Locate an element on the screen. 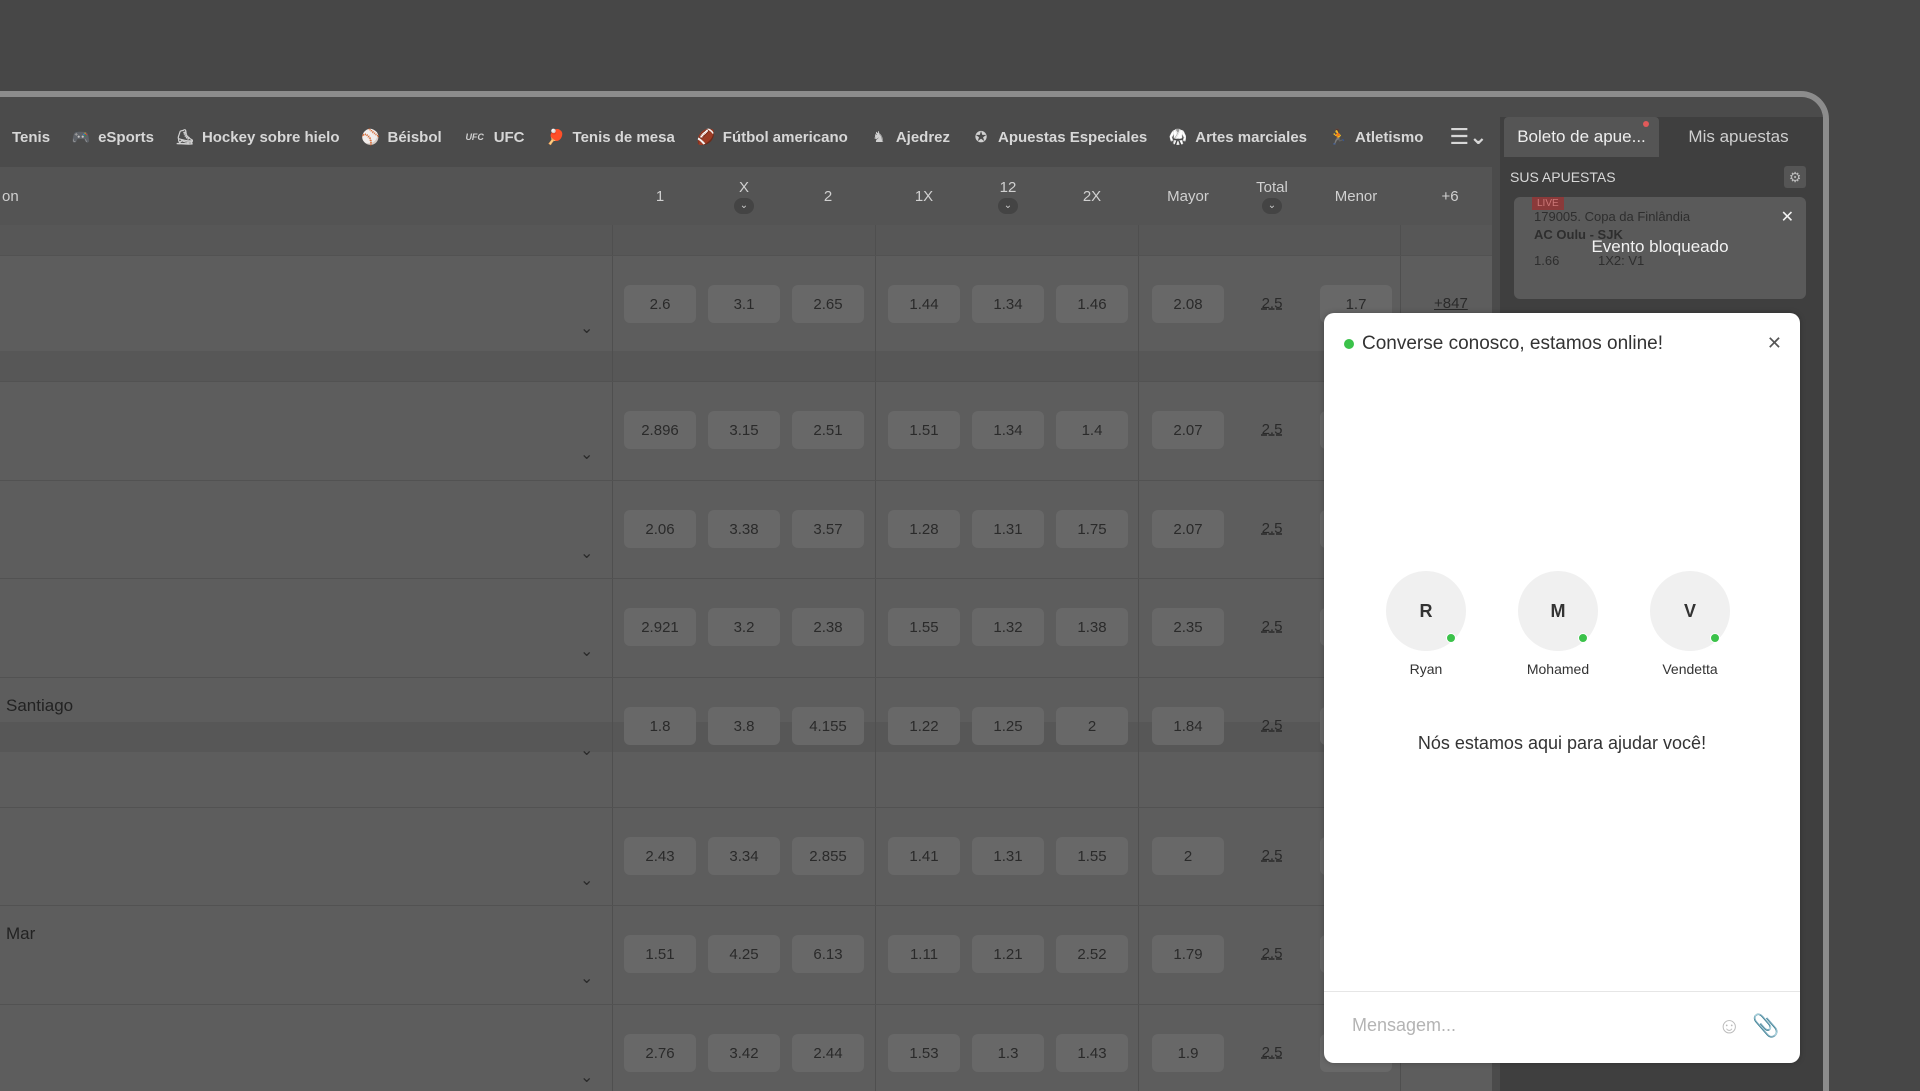  odds-button: 1.8 is located at coordinates (660, 726).